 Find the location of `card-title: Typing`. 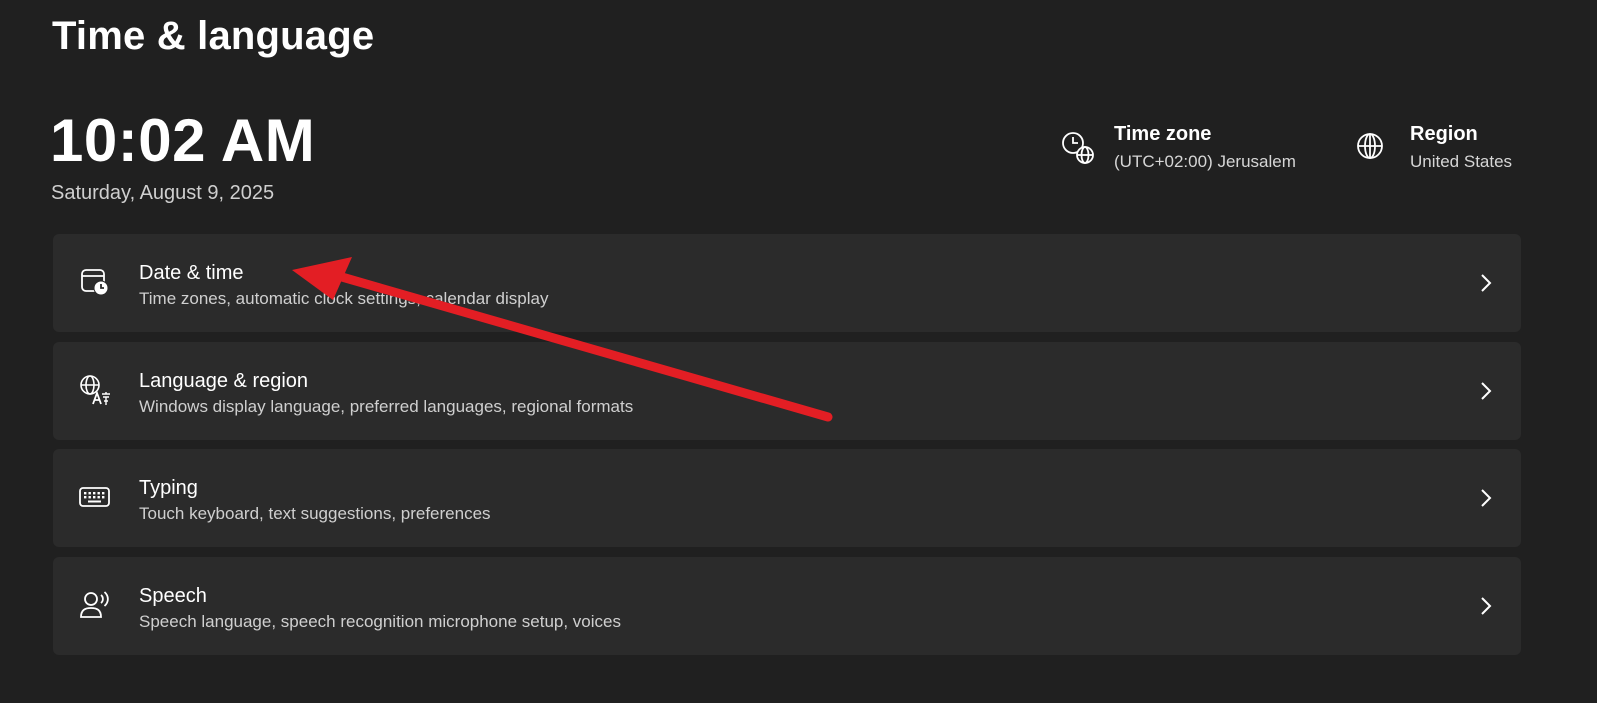

card-title: Typing is located at coordinates (168, 488).